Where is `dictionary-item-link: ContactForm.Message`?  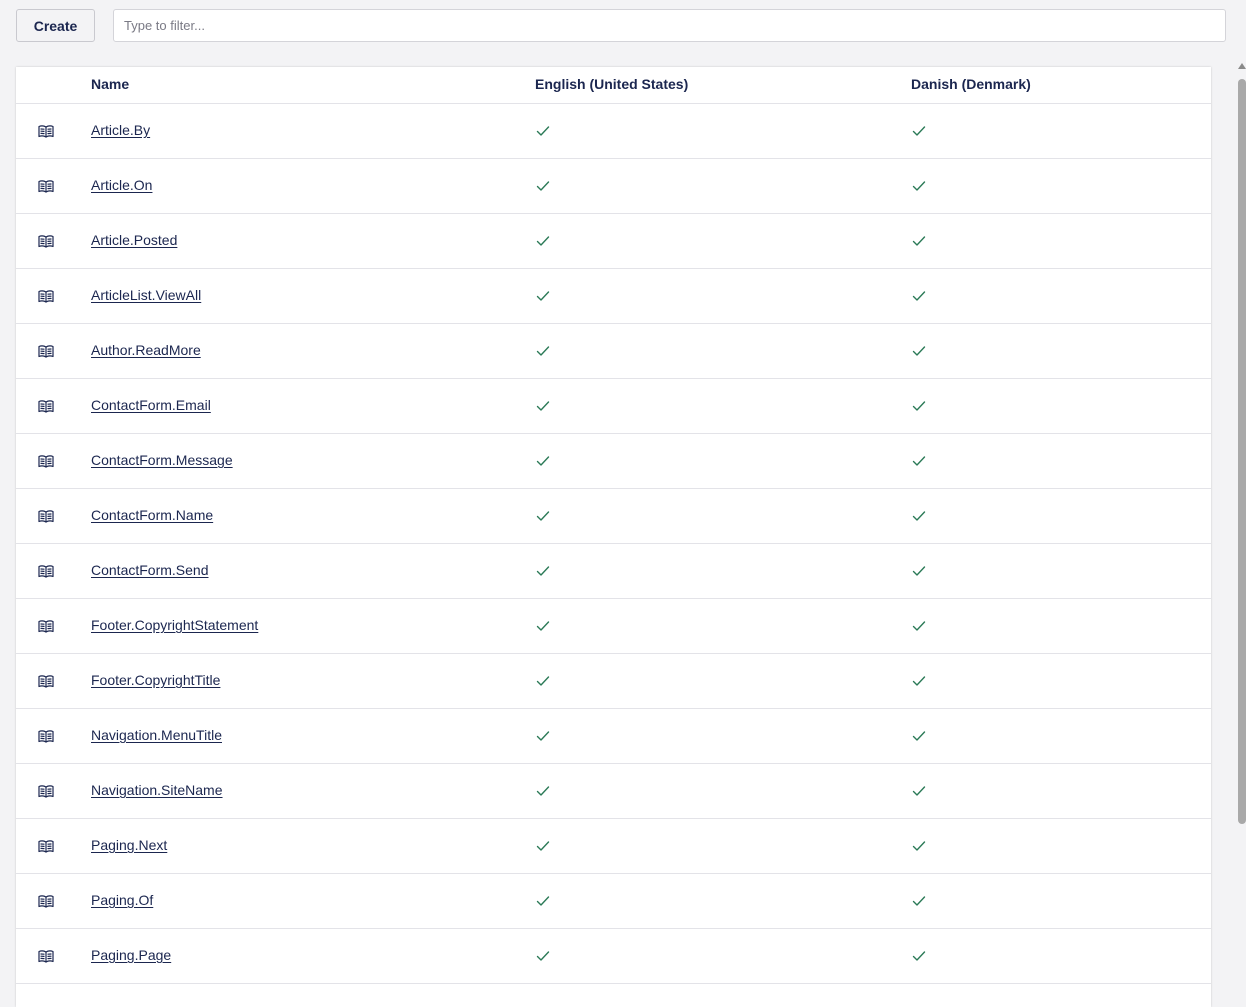 dictionary-item-link: ContactForm.Message is located at coordinates (162, 460).